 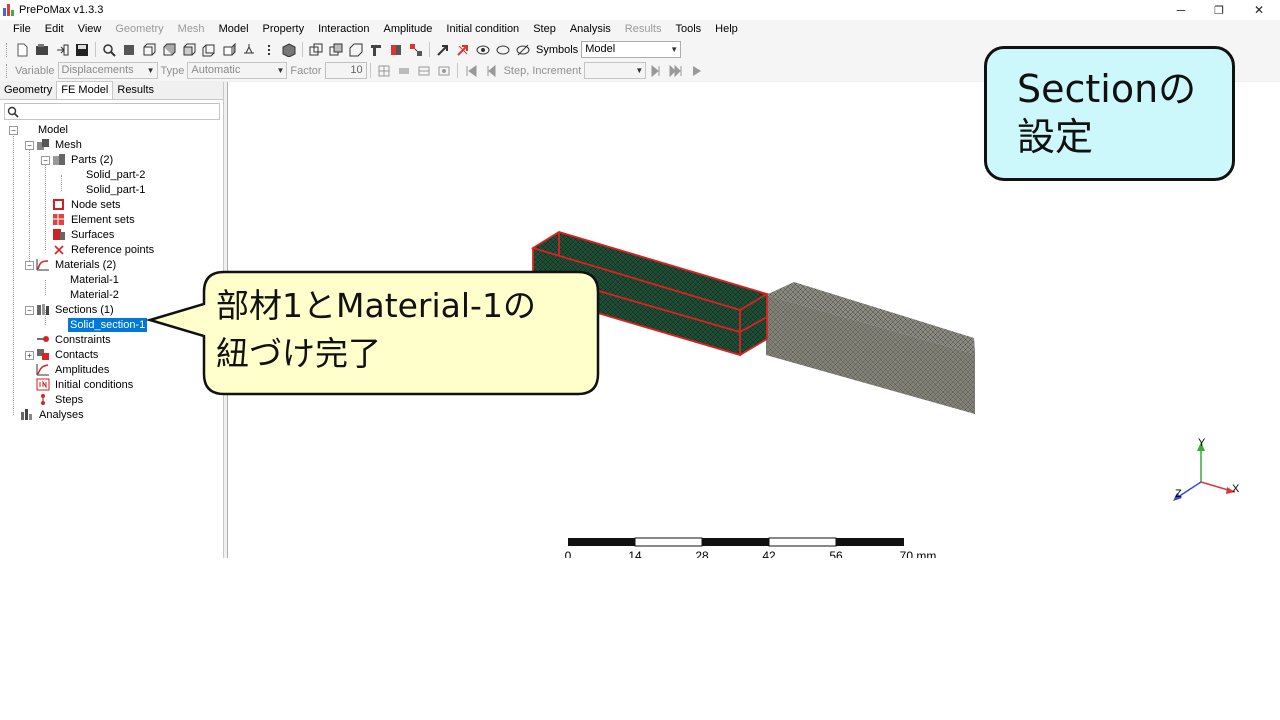 I want to click on menu-view: View, so click(x=90, y=29).